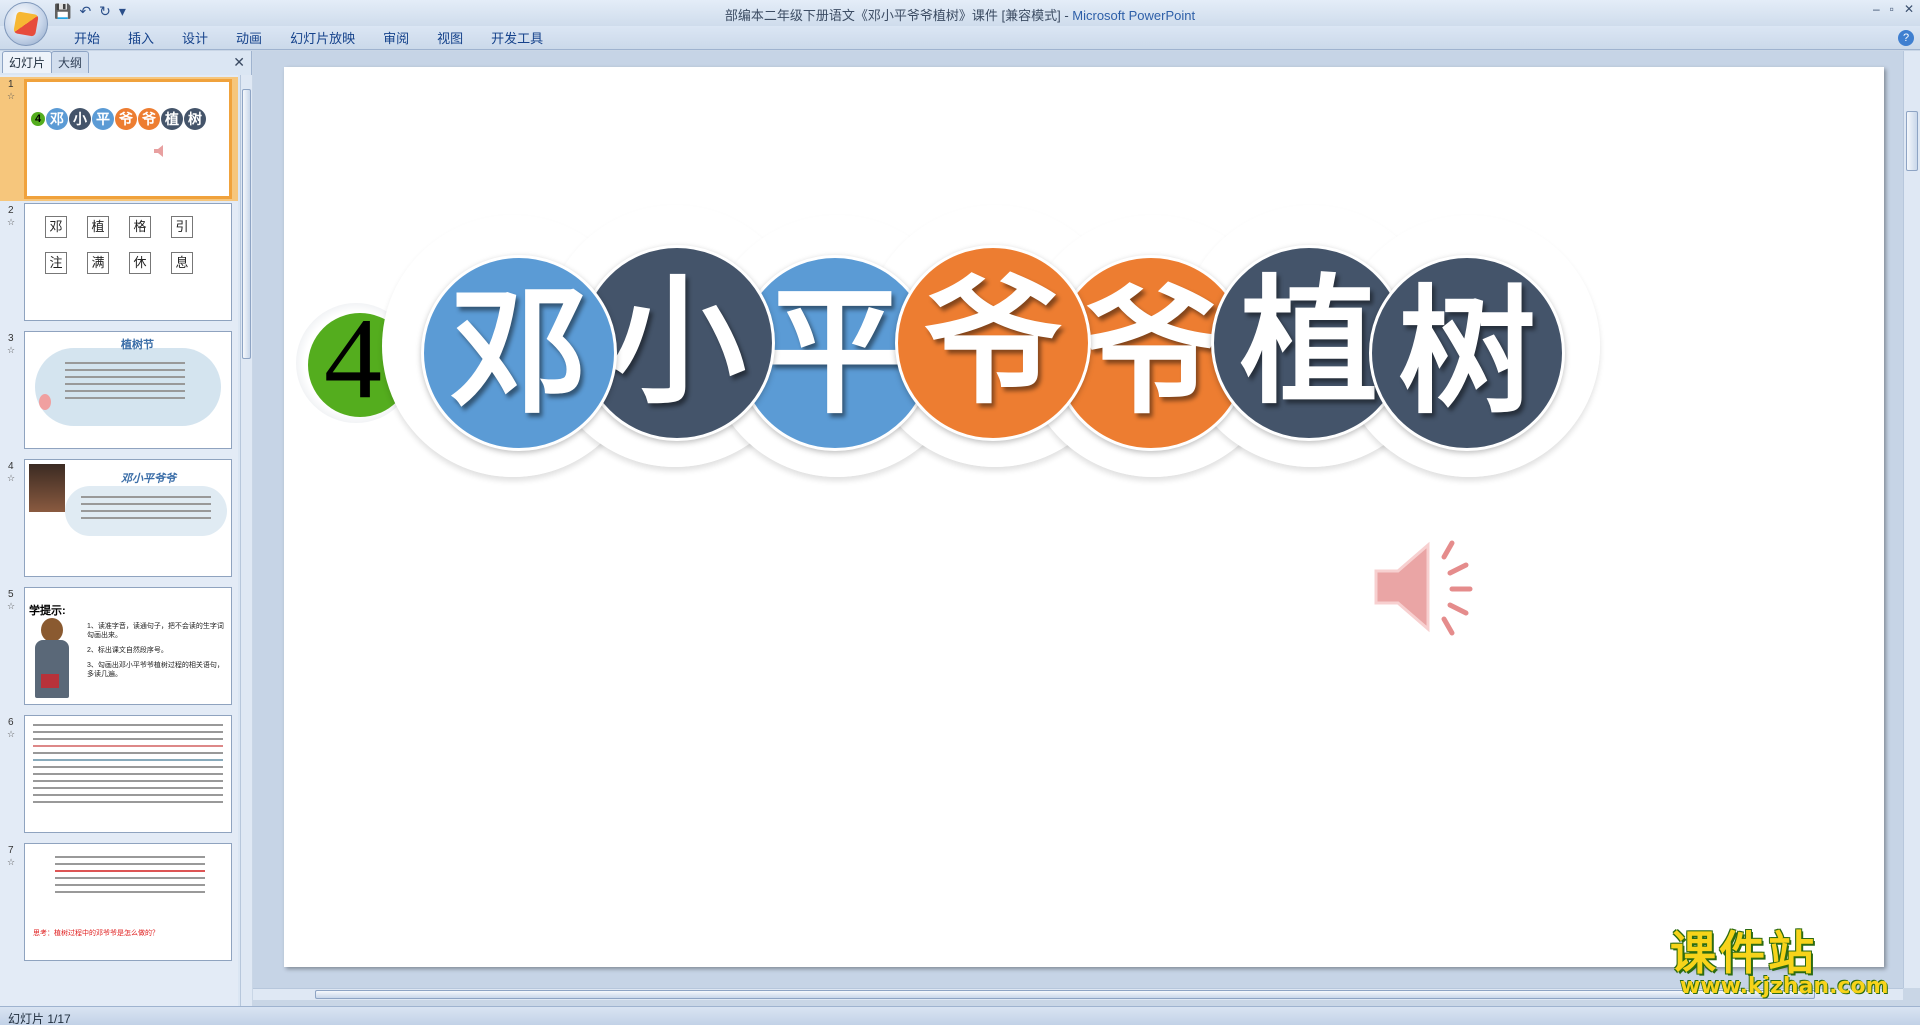 The width and height of the screenshot is (1920, 1025). Describe the element at coordinates (834, 352) in the screenshot. I see `title-char: 平` at that location.